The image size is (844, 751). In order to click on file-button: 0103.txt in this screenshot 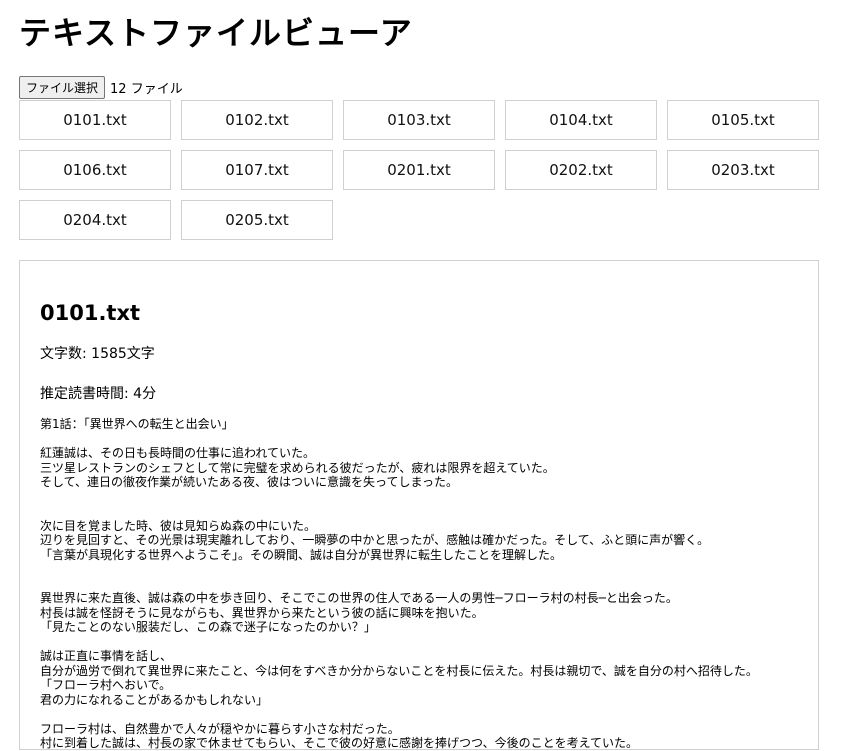, I will do `click(419, 120)`.